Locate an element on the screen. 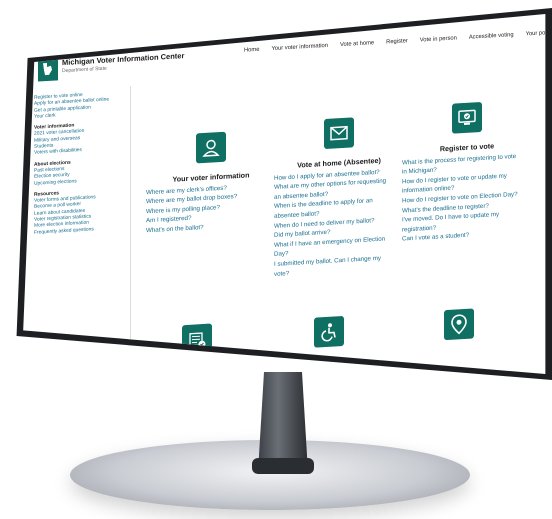  nav-vote-at-home: Vote at home is located at coordinates (357, 44).